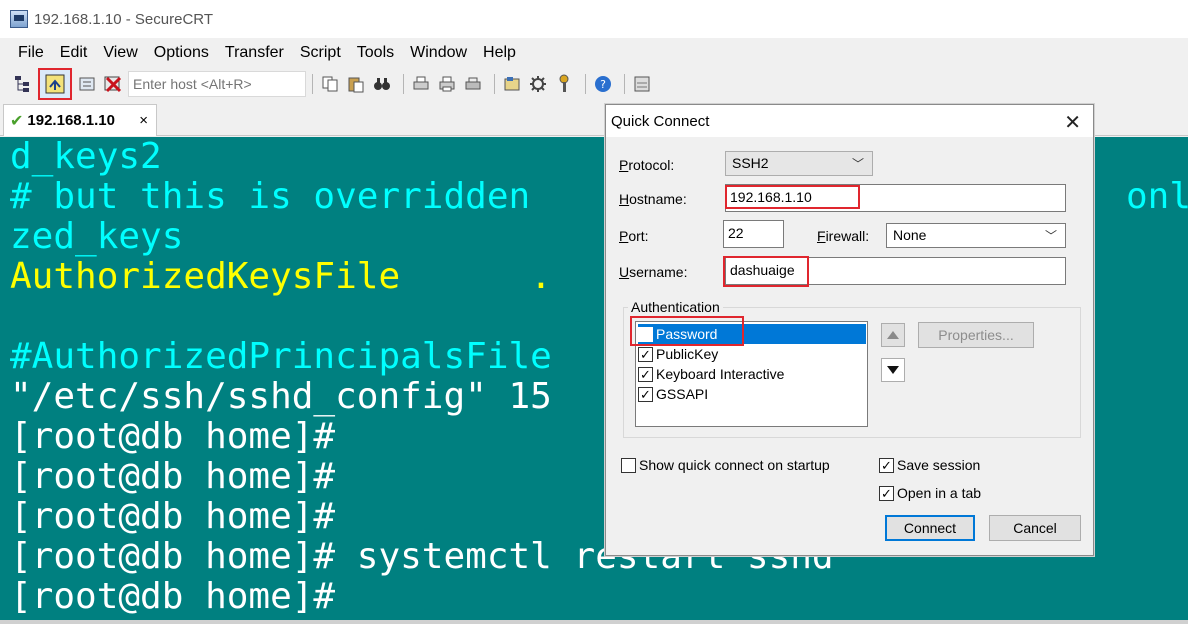  I want to click on menu-file: File, so click(31, 53).